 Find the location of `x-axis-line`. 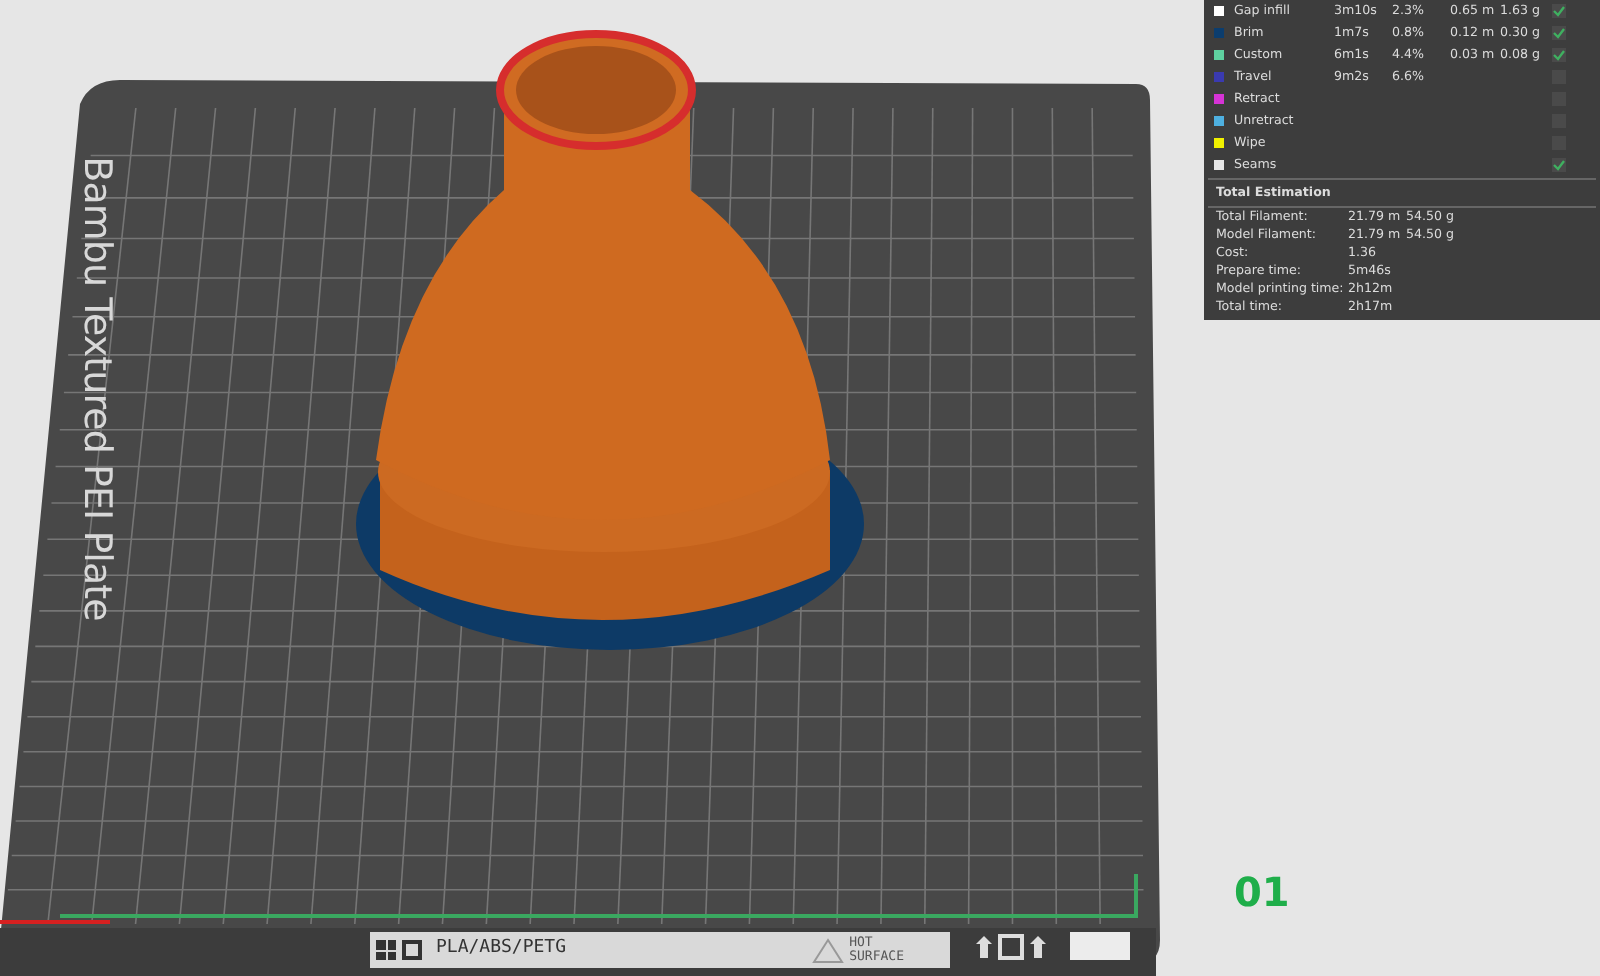

x-axis-line is located at coordinates (55, 922).